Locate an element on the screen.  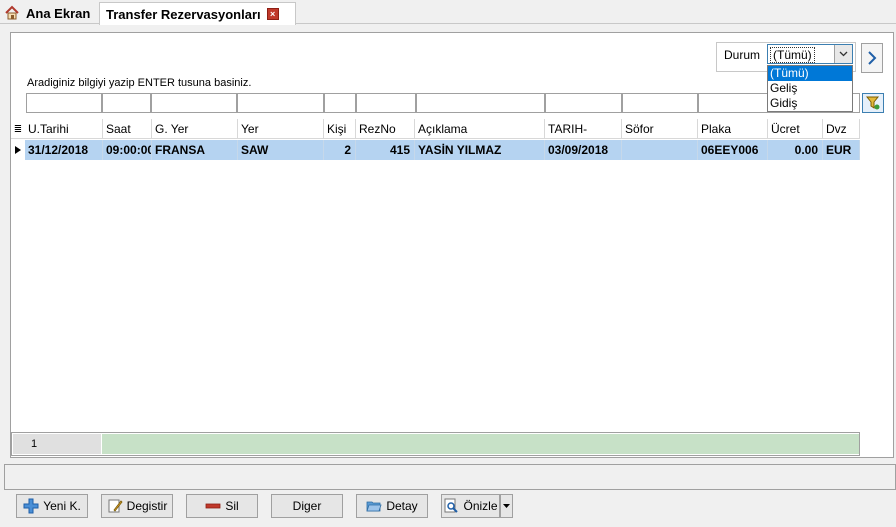
durum-option: Geliş is located at coordinates (810, 88).